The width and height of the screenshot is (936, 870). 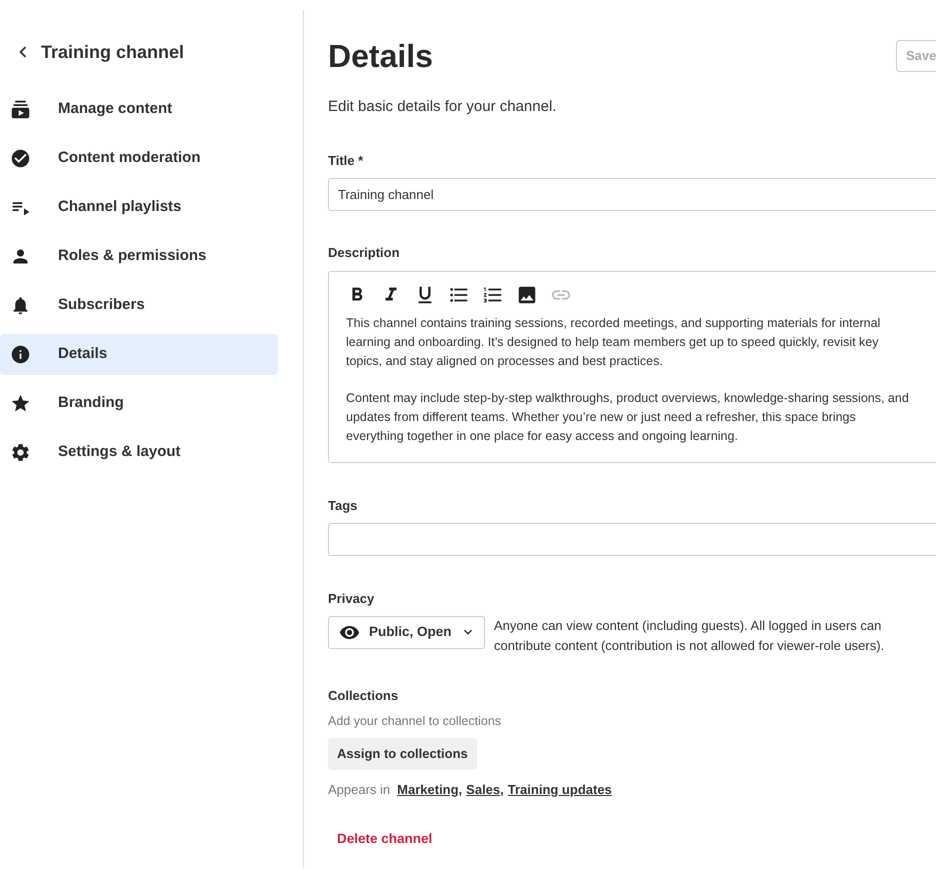 I want to click on tags-field, so click(x=632, y=539).